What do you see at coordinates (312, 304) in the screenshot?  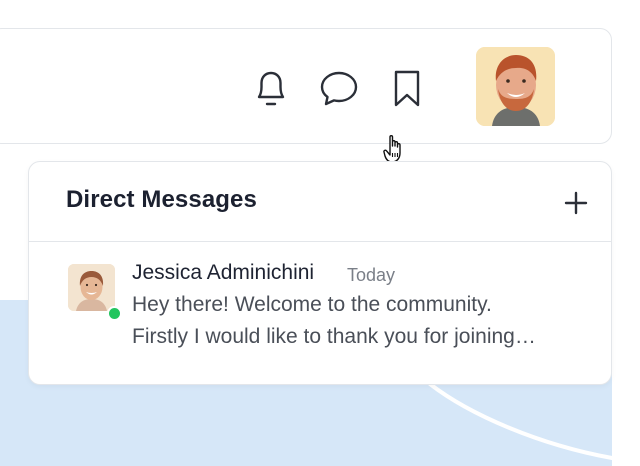 I see `message-preview-line-1: Hey there! Welcome to the community.` at bounding box center [312, 304].